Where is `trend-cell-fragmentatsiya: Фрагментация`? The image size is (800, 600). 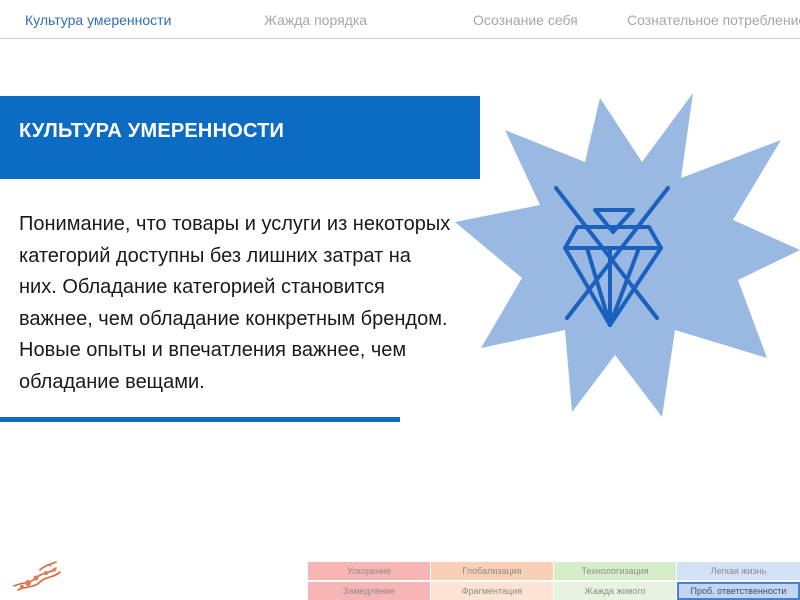
trend-cell-fragmentatsiya: Фрагментация is located at coordinates (492, 591).